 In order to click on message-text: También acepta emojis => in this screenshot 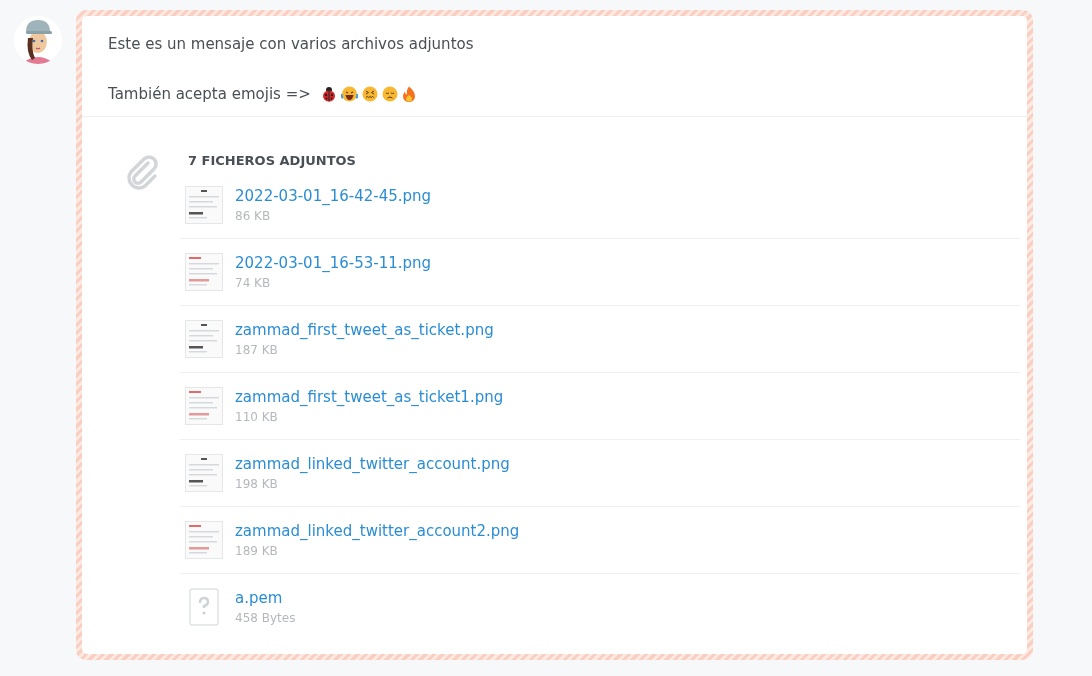, I will do `click(209, 94)`.